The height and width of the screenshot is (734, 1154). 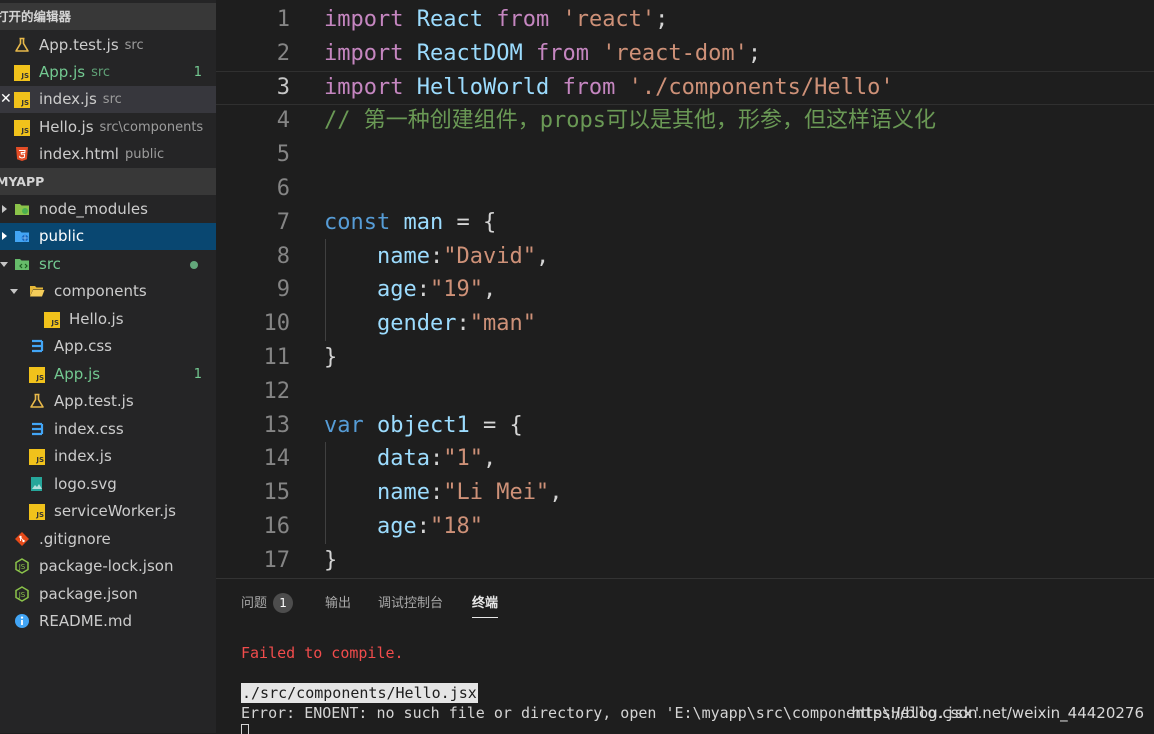 I want to click on tree-item-app-js: JS App.js 1, so click(x=108, y=374).